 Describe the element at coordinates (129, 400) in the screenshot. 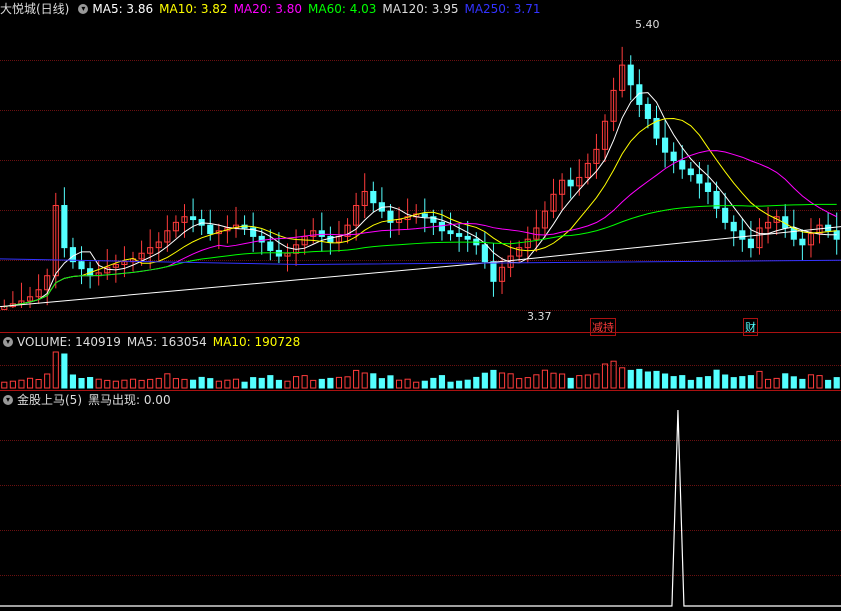

I see `indicator-value: 黑马出现: 0.00` at that location.